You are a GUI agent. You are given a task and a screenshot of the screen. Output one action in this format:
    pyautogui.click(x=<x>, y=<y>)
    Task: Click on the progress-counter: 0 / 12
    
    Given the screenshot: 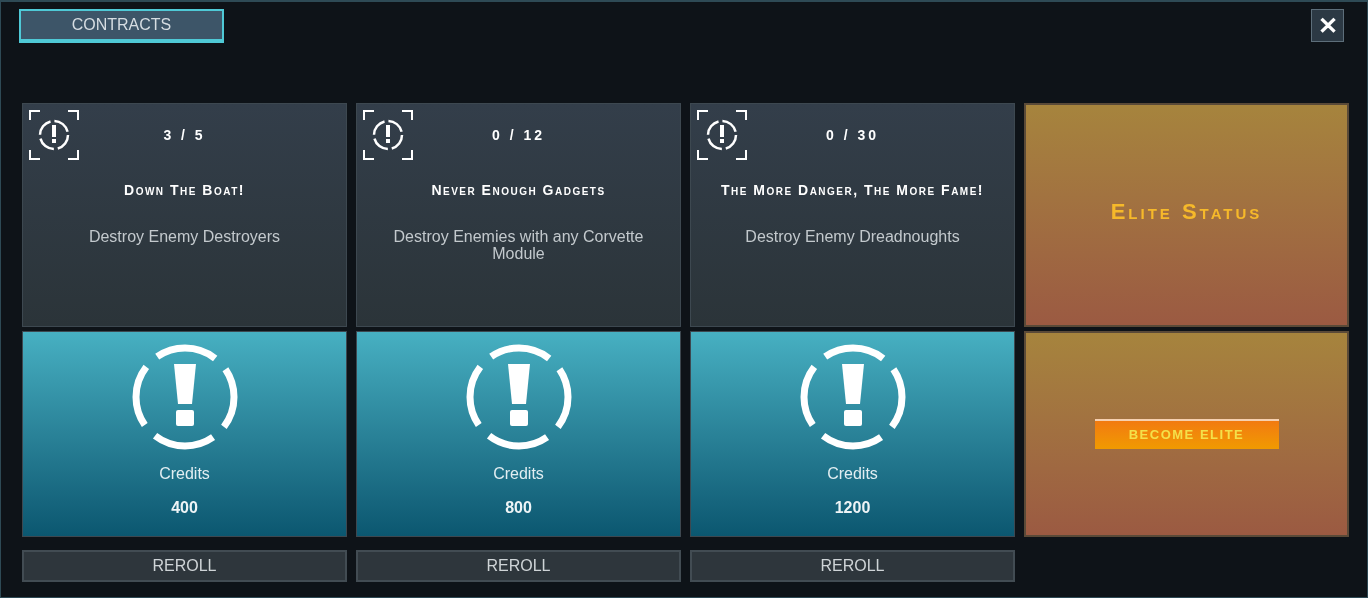 What is the action you would take?
    pyautogui.click(x=518, y=135)
    